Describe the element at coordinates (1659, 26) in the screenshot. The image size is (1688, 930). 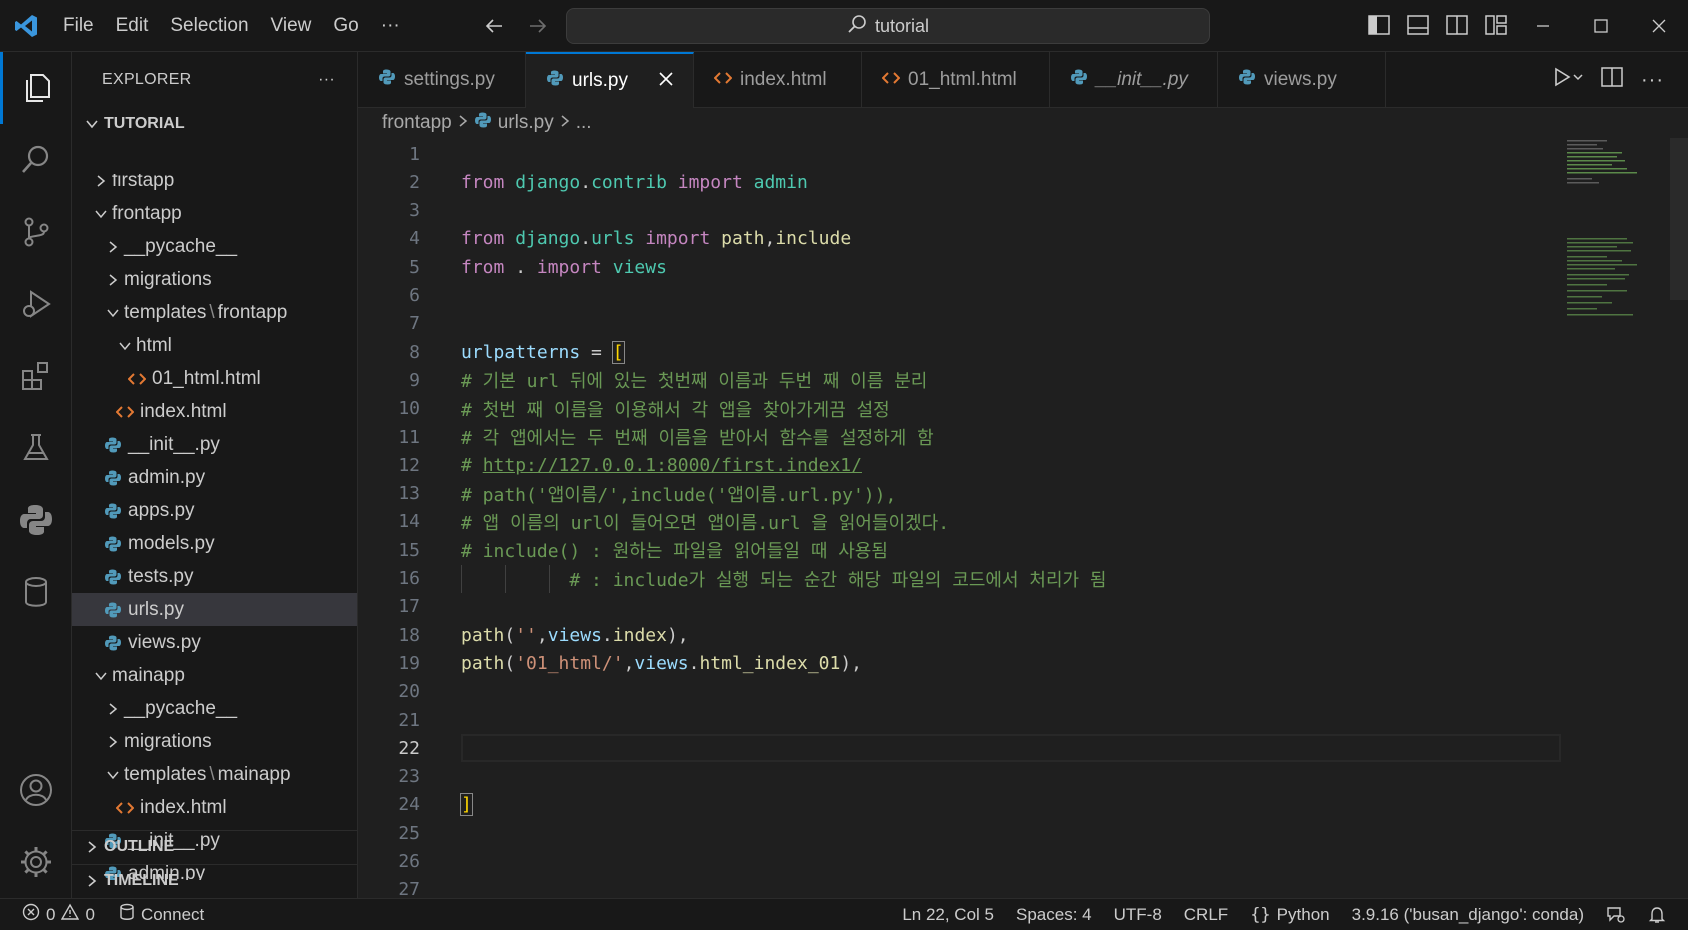
I see `close-window-icon` at that location.